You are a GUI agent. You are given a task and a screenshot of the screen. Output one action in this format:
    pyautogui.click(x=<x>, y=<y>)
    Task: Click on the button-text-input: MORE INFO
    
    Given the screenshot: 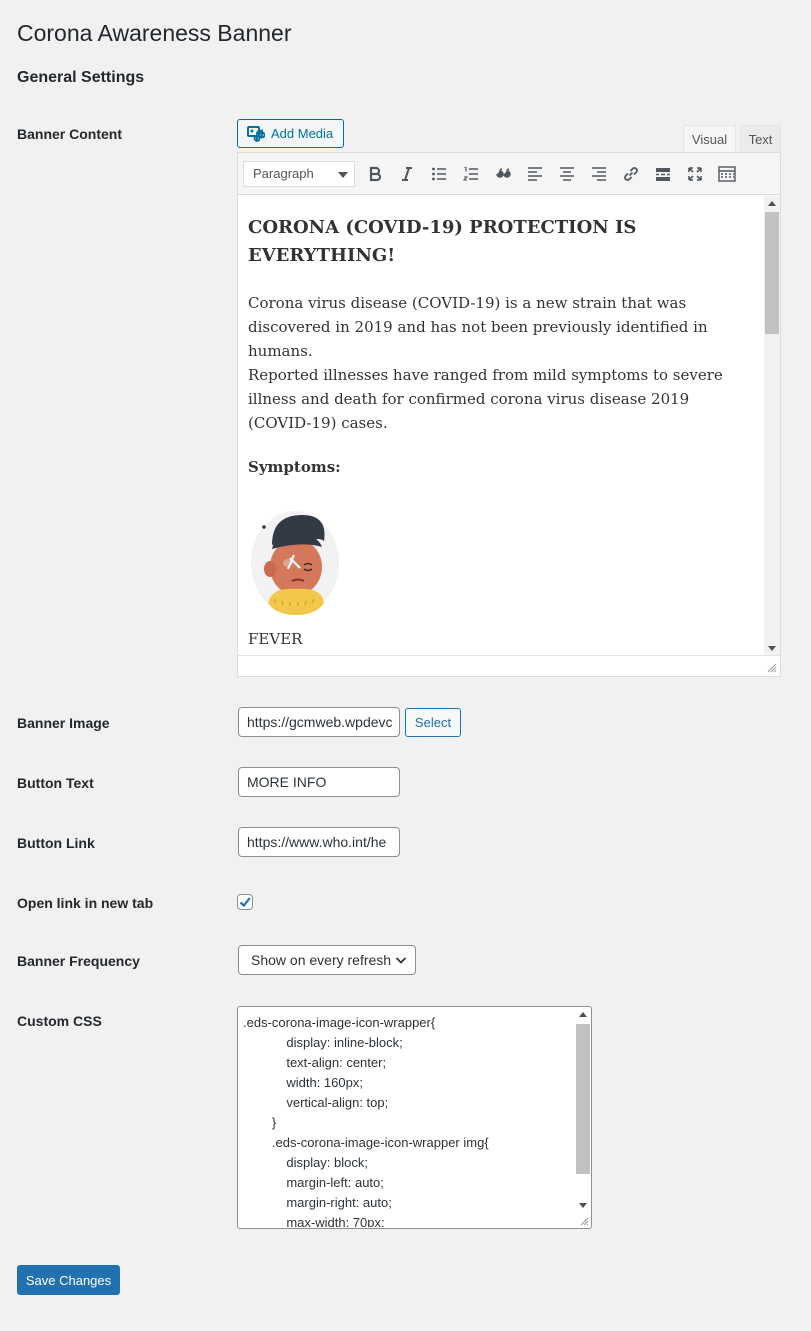 What is the action you would take?
    pyautogui.click(x=319, y=782)
    